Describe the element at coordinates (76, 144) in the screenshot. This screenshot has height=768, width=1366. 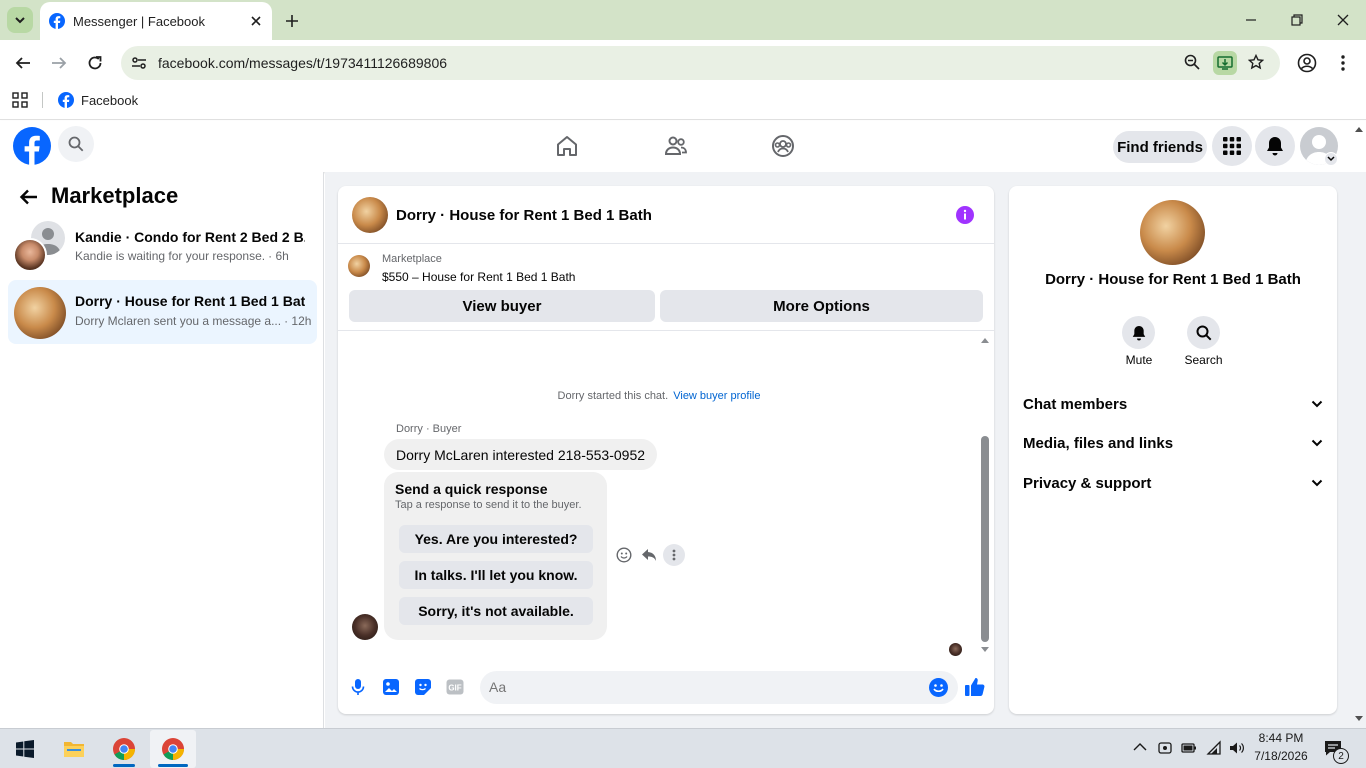
I see `facebook-search-button` at that location.